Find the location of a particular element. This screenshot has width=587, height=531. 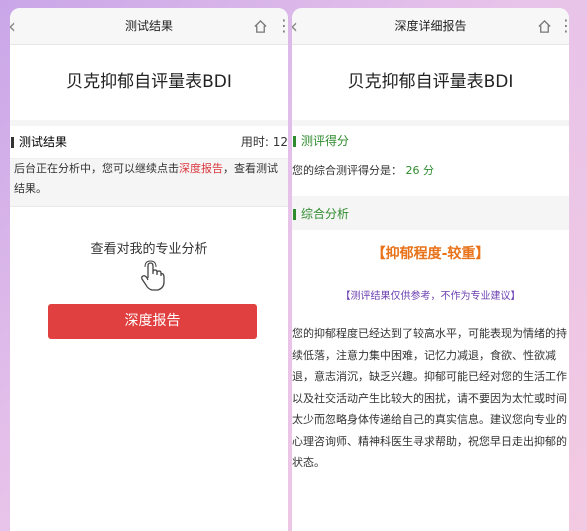

nav-title: 深度详细报告 is located at coordinates (430, 26).